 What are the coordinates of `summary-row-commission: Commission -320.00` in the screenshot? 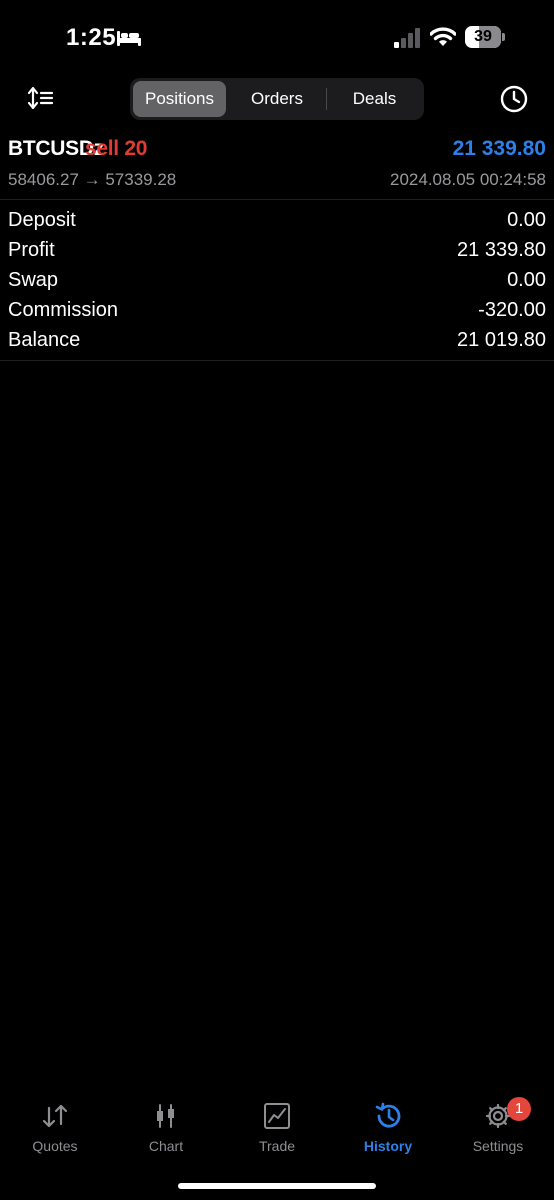 It's located at (277, 311).